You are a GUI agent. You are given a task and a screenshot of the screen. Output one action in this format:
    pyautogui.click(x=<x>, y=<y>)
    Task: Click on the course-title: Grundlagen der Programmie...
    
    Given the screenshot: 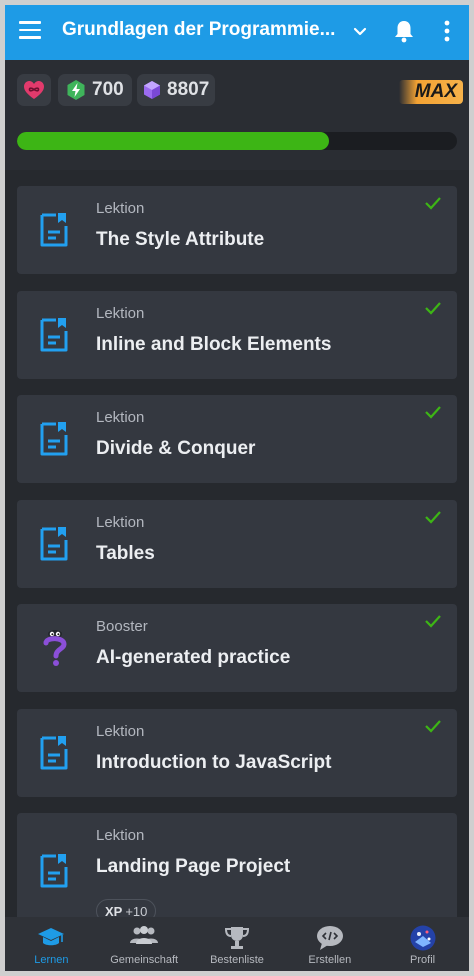 What is the action you would take?
    pyautogui.click(x=202, y=30)
    